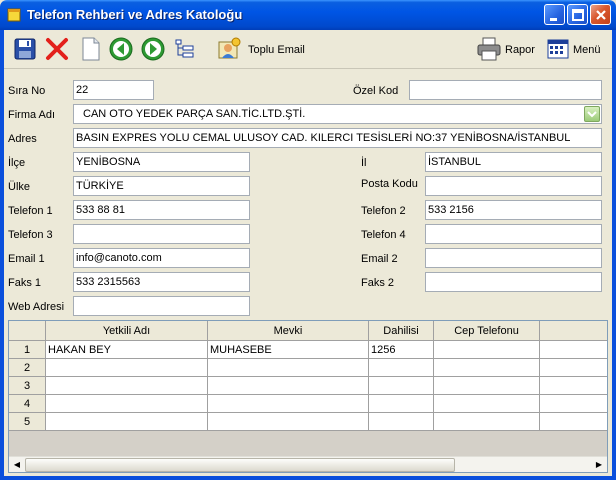  Describe the element at coordinates (401, 350) in the screenshot. I see `grid-cell: 1256` at that location.